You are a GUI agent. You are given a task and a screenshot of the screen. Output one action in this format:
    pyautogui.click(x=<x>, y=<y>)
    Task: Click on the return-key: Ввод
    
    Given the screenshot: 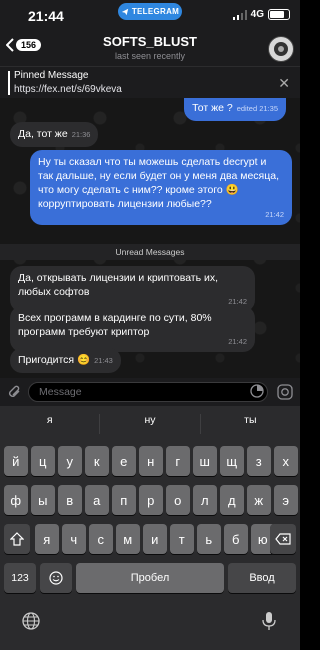 What is the action you would take?
    pyautogui.click(x=262, y=578)
    